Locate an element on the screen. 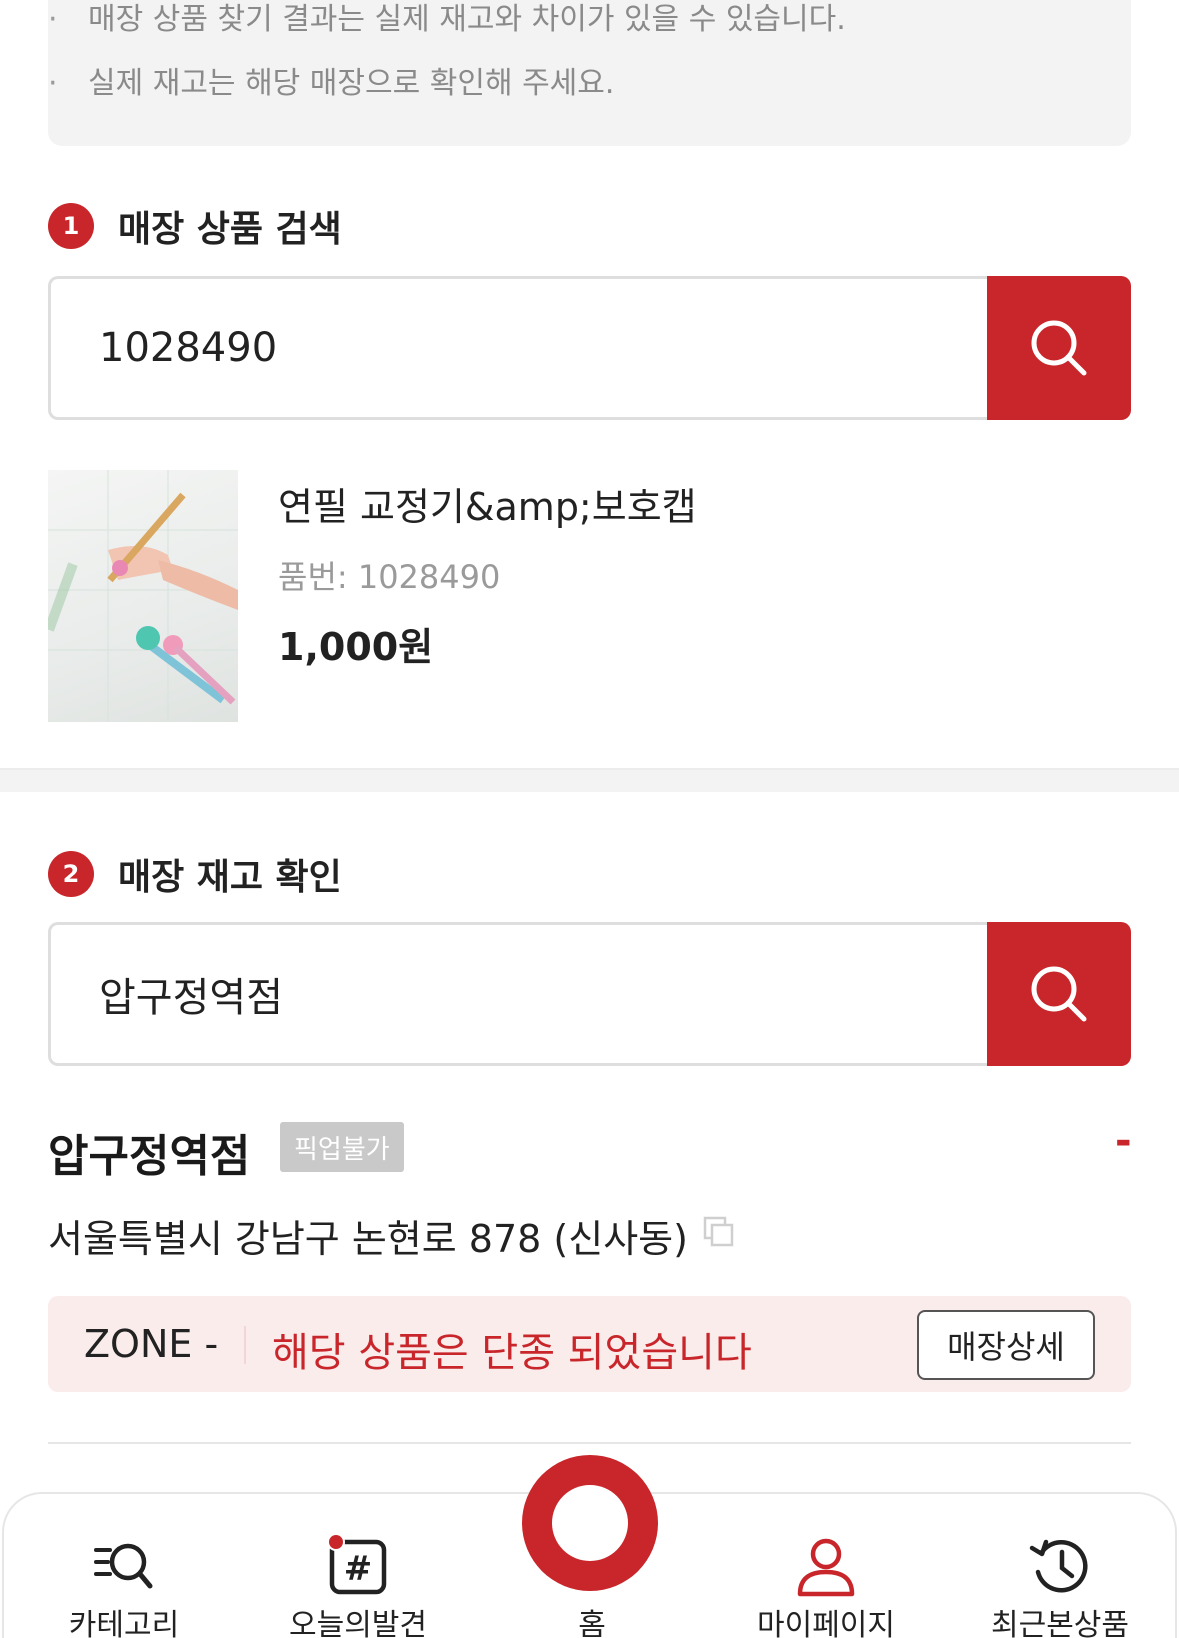 The height and width of the screenshot is (1638, 1179). tab-category: 카테고리 is located at coordinates (124, 1566).